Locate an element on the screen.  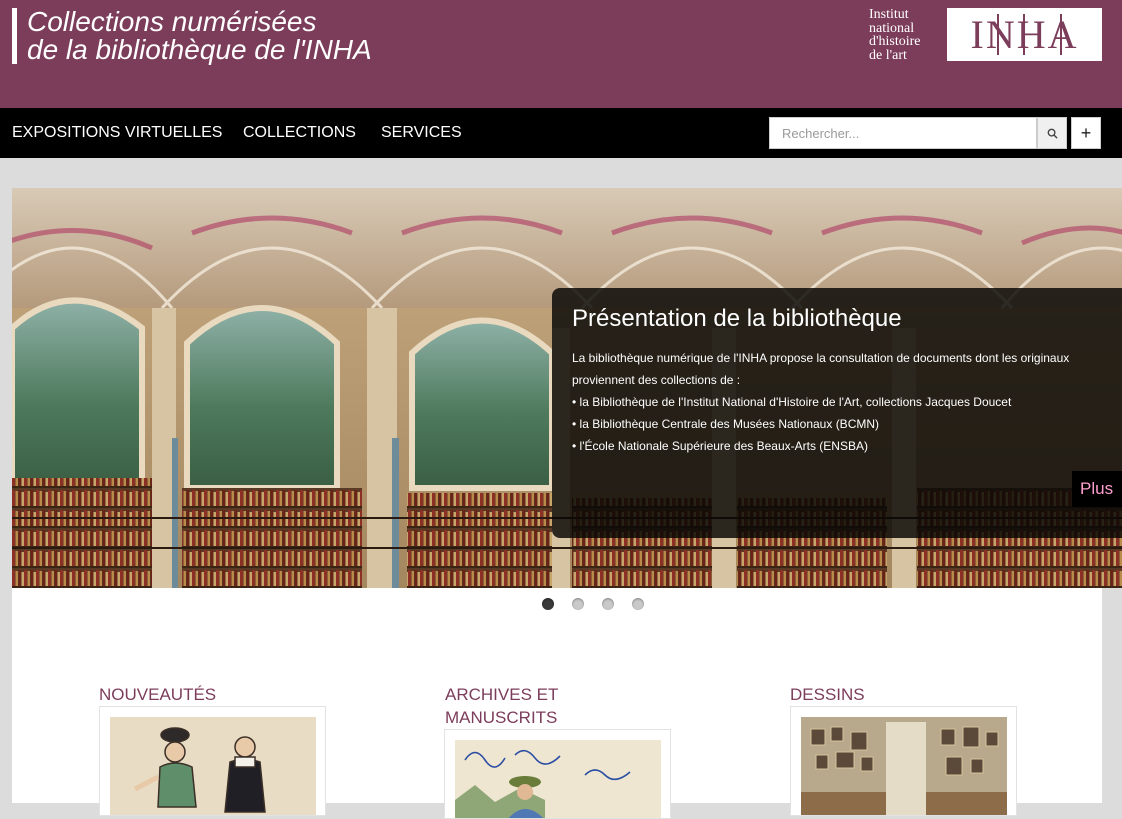
interior-drawing-image is located at coordinates (904, 766).